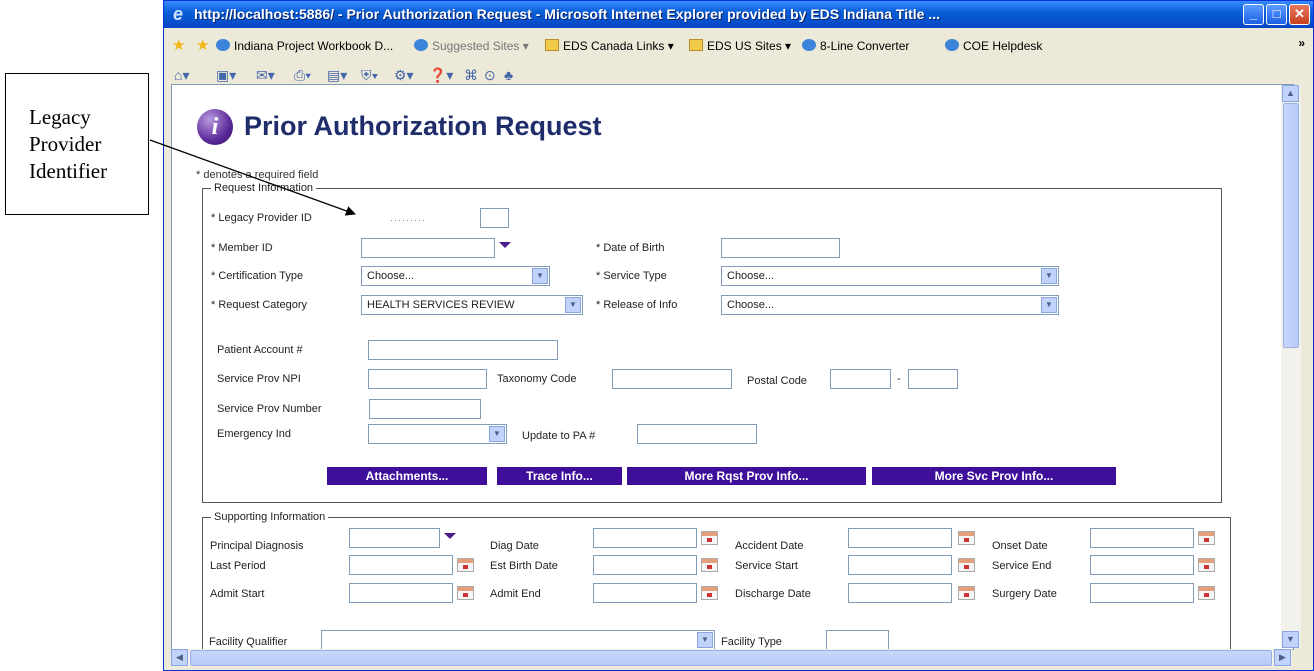 Image resolution: width=1314 pixels, height=671 pixels. Describe the element at coordinates (1291, 366) in the screenshot. I see `vertical-scrollbar: ▲ ▼` at that location.